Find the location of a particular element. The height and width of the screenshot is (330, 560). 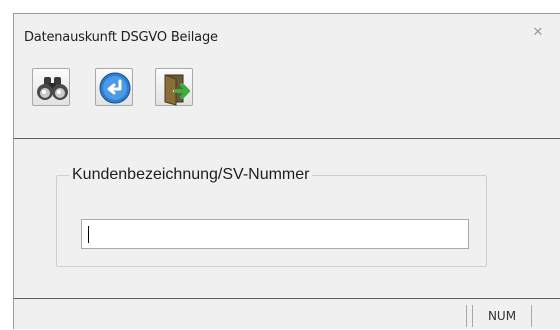

num-lock-indicator: NUM is located at coordinates (502, 316).